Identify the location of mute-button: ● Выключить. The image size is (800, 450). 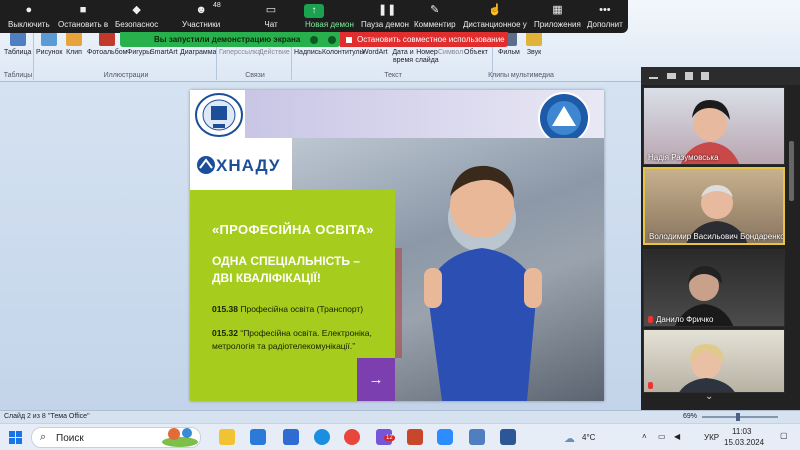
(29, 16).